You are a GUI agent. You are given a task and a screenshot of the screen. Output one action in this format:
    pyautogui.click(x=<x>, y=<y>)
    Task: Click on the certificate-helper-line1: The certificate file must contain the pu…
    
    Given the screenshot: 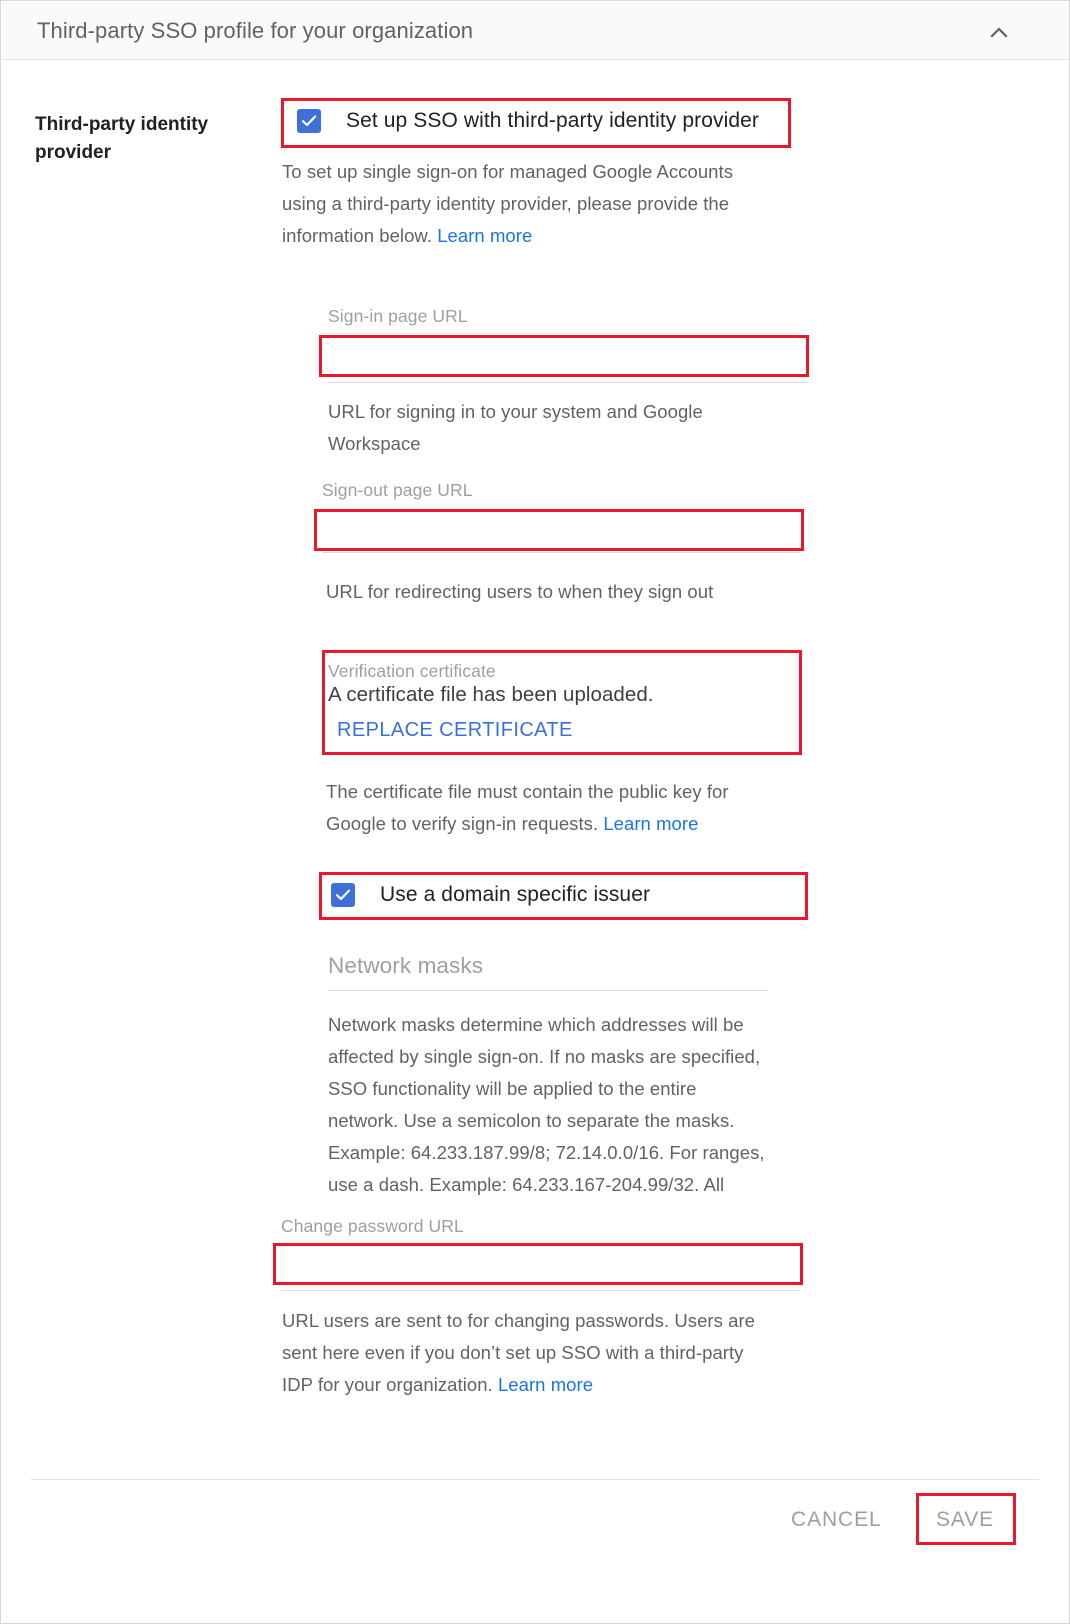 What is the action you would take?
    pyautogui.click(x=527, y=791)
    